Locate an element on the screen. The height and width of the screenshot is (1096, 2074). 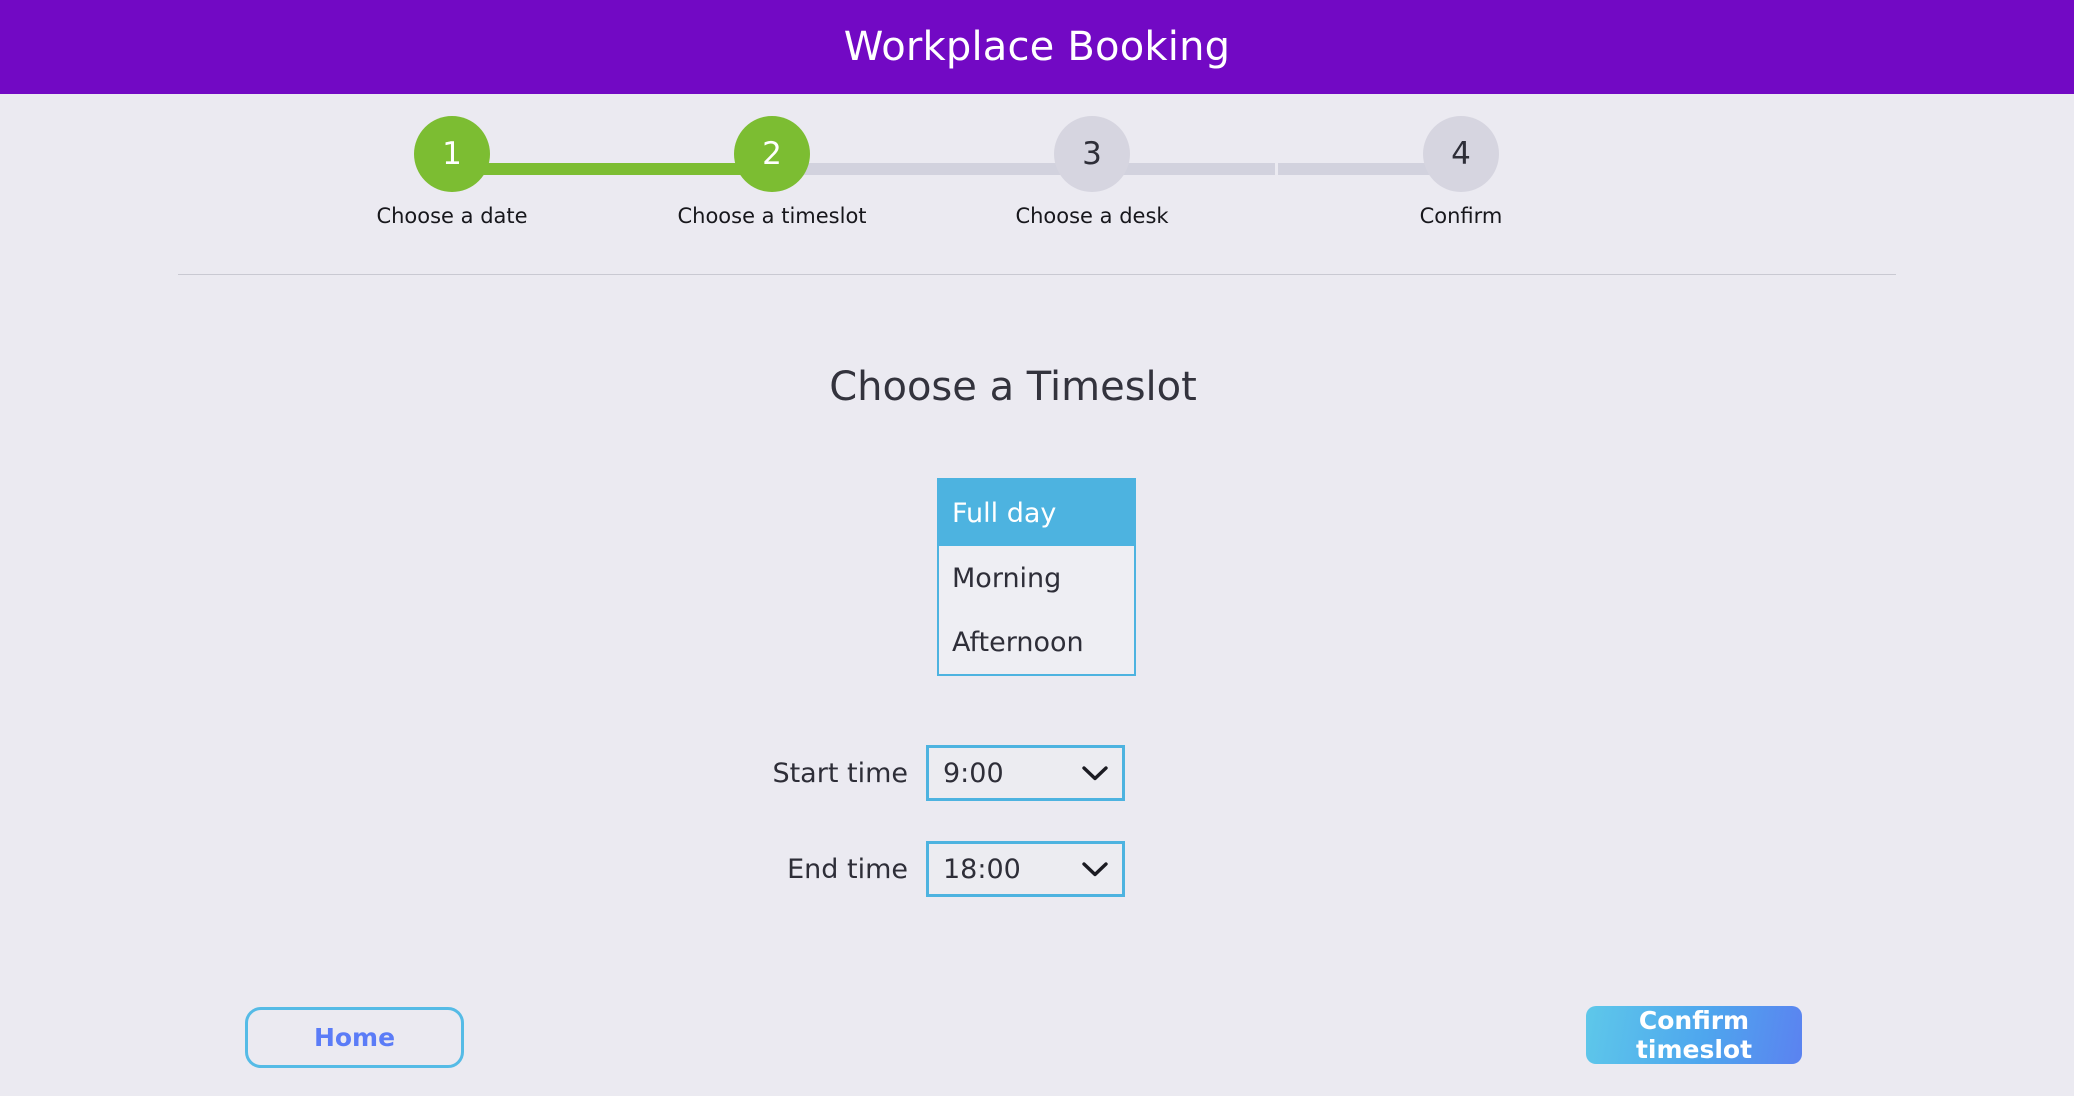
step-circle-1: 1 is located at coordinates (452, 154).